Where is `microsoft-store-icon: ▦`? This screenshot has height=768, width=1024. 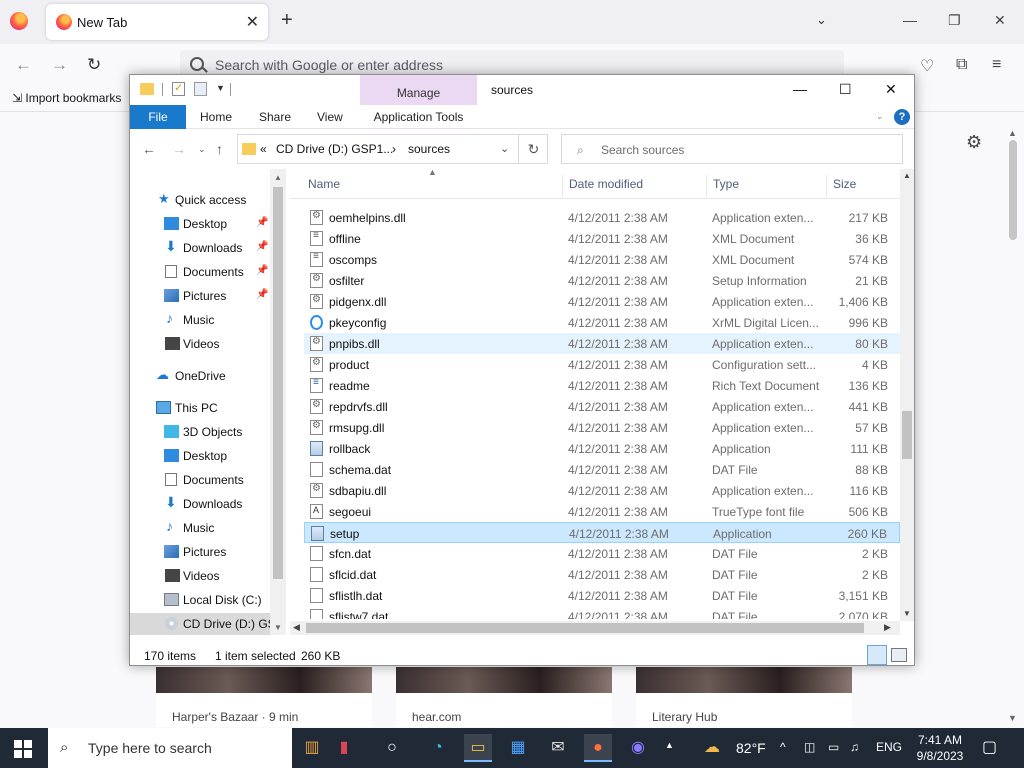
microsoft-store-icon: ▦ is located at coordinates (518, 748).